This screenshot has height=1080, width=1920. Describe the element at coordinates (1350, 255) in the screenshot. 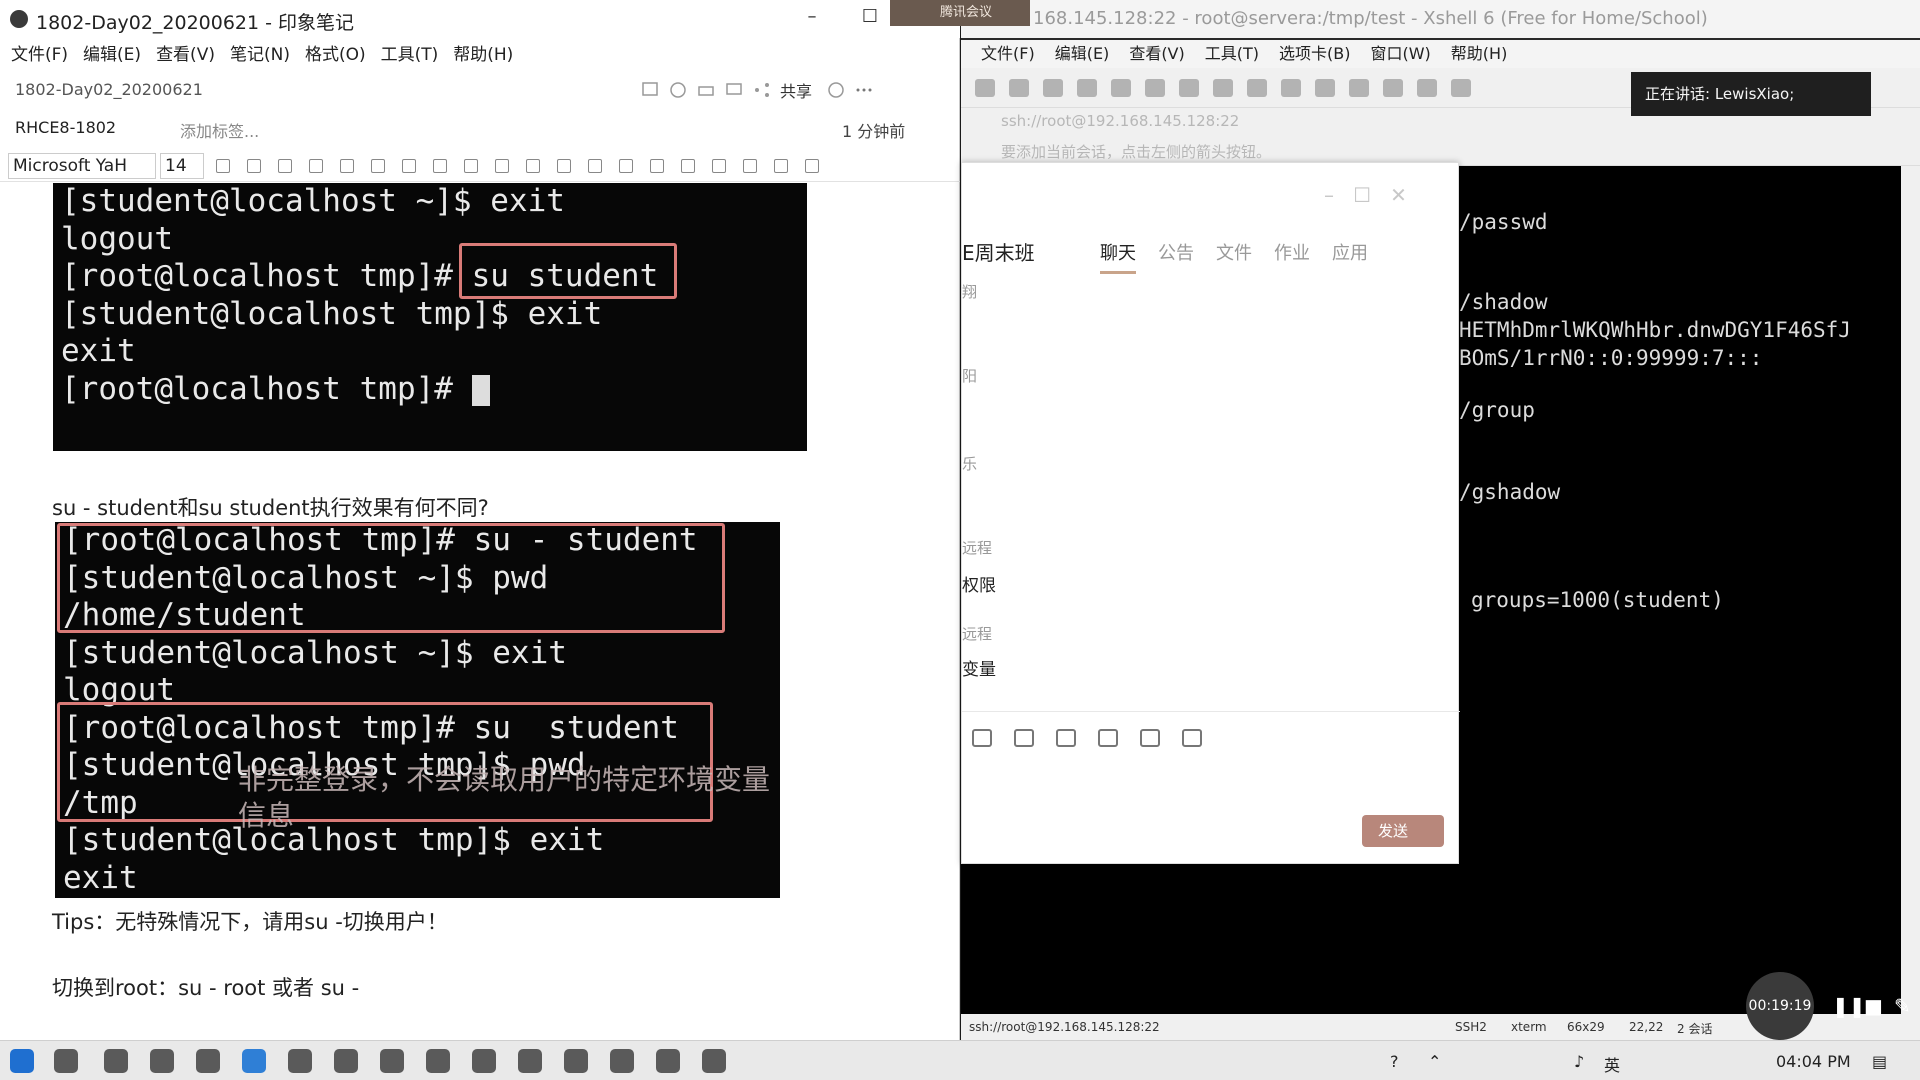

I see `tab-apps: 应用` at that location.